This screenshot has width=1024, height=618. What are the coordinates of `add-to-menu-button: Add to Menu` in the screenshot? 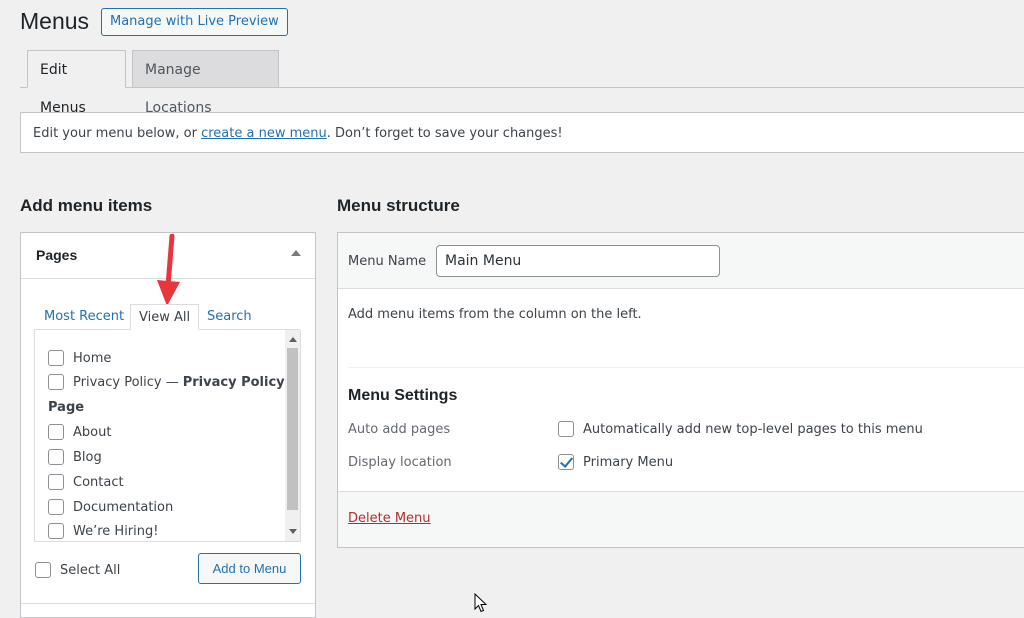 It's located at (249, 568).